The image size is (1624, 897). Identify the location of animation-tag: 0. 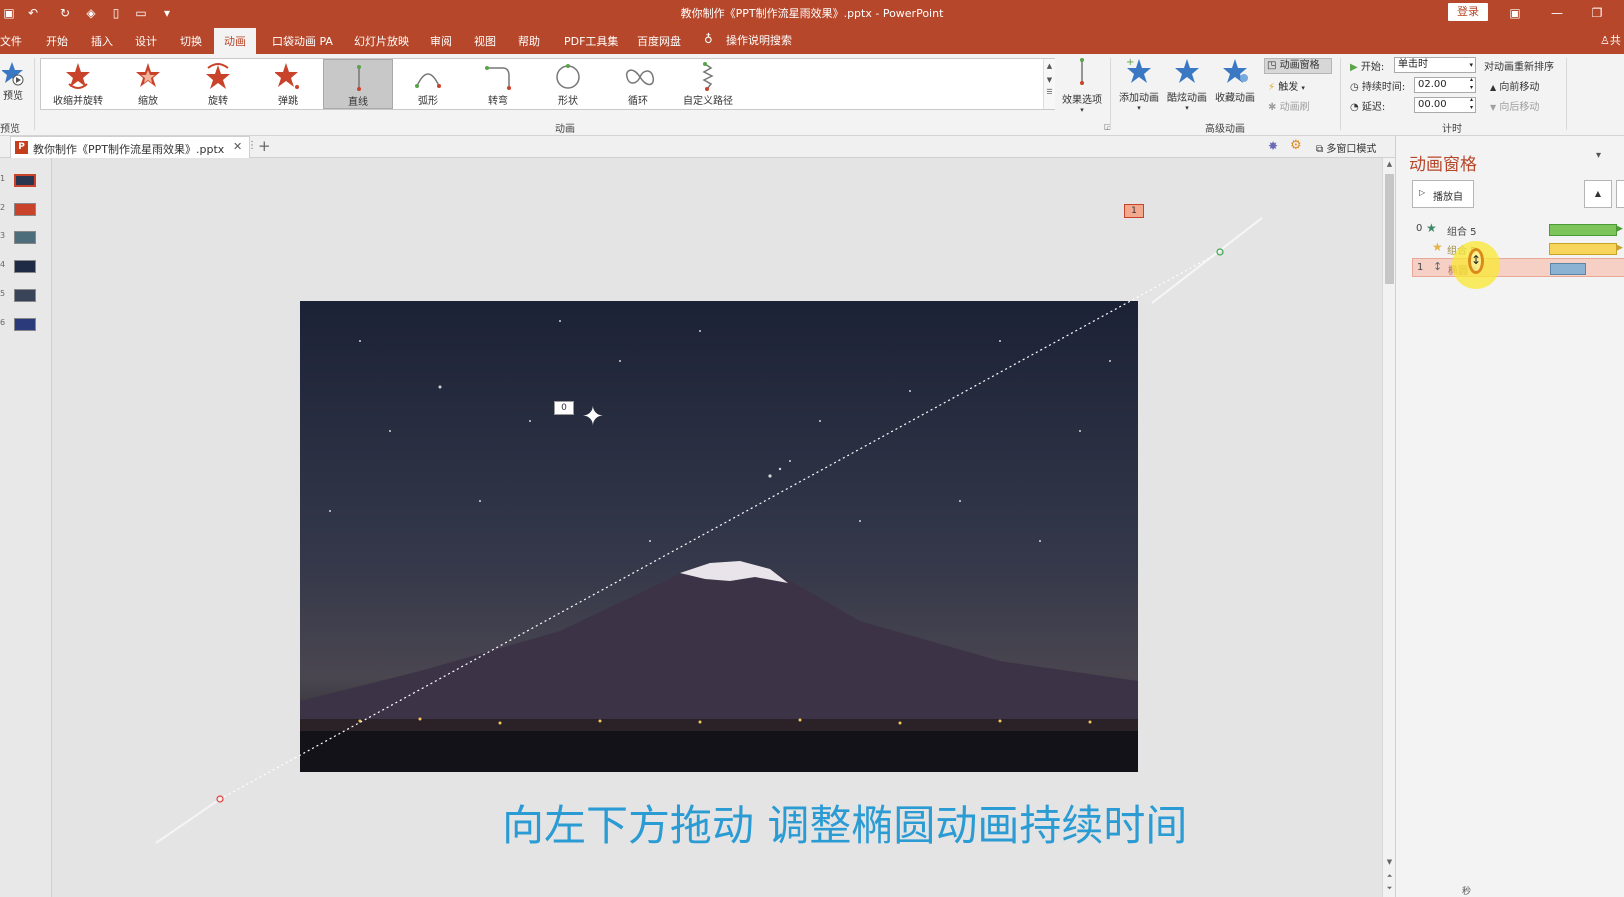
(564, 408).